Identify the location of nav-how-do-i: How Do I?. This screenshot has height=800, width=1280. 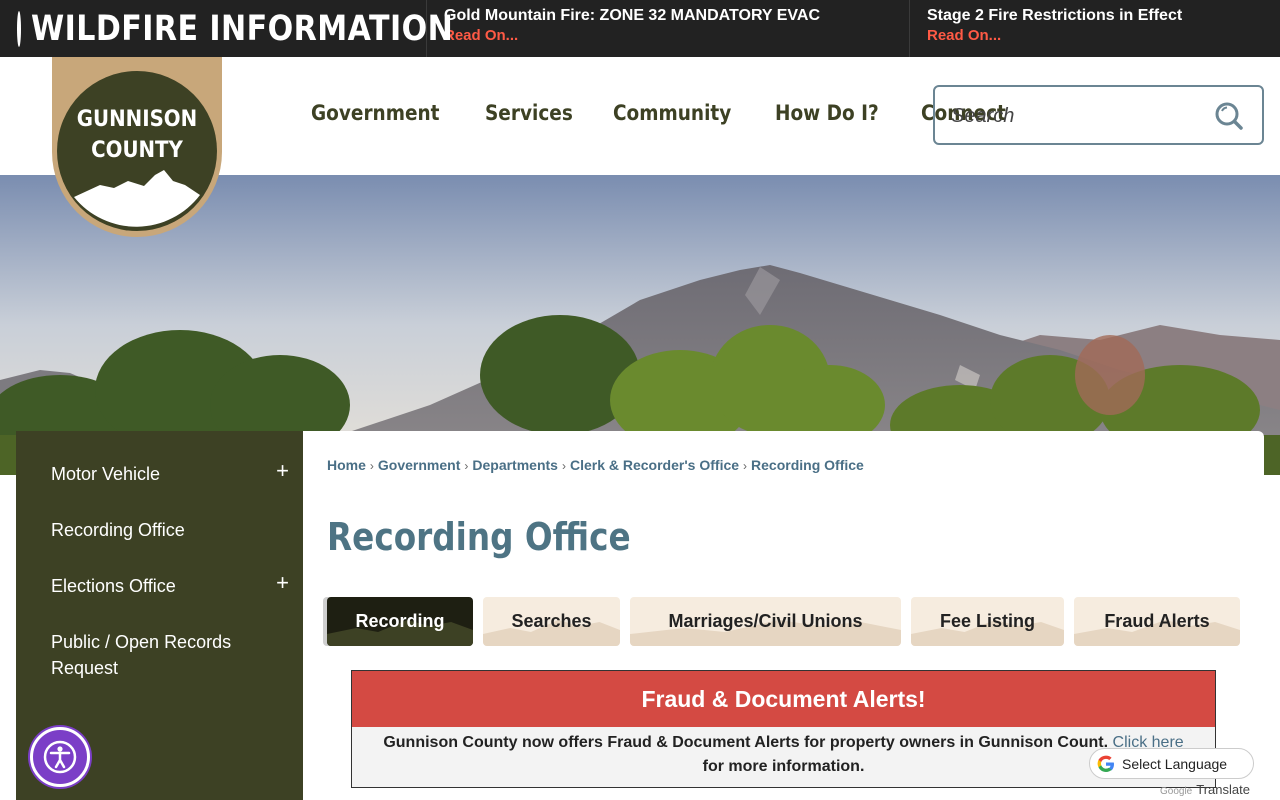
(827, 113).